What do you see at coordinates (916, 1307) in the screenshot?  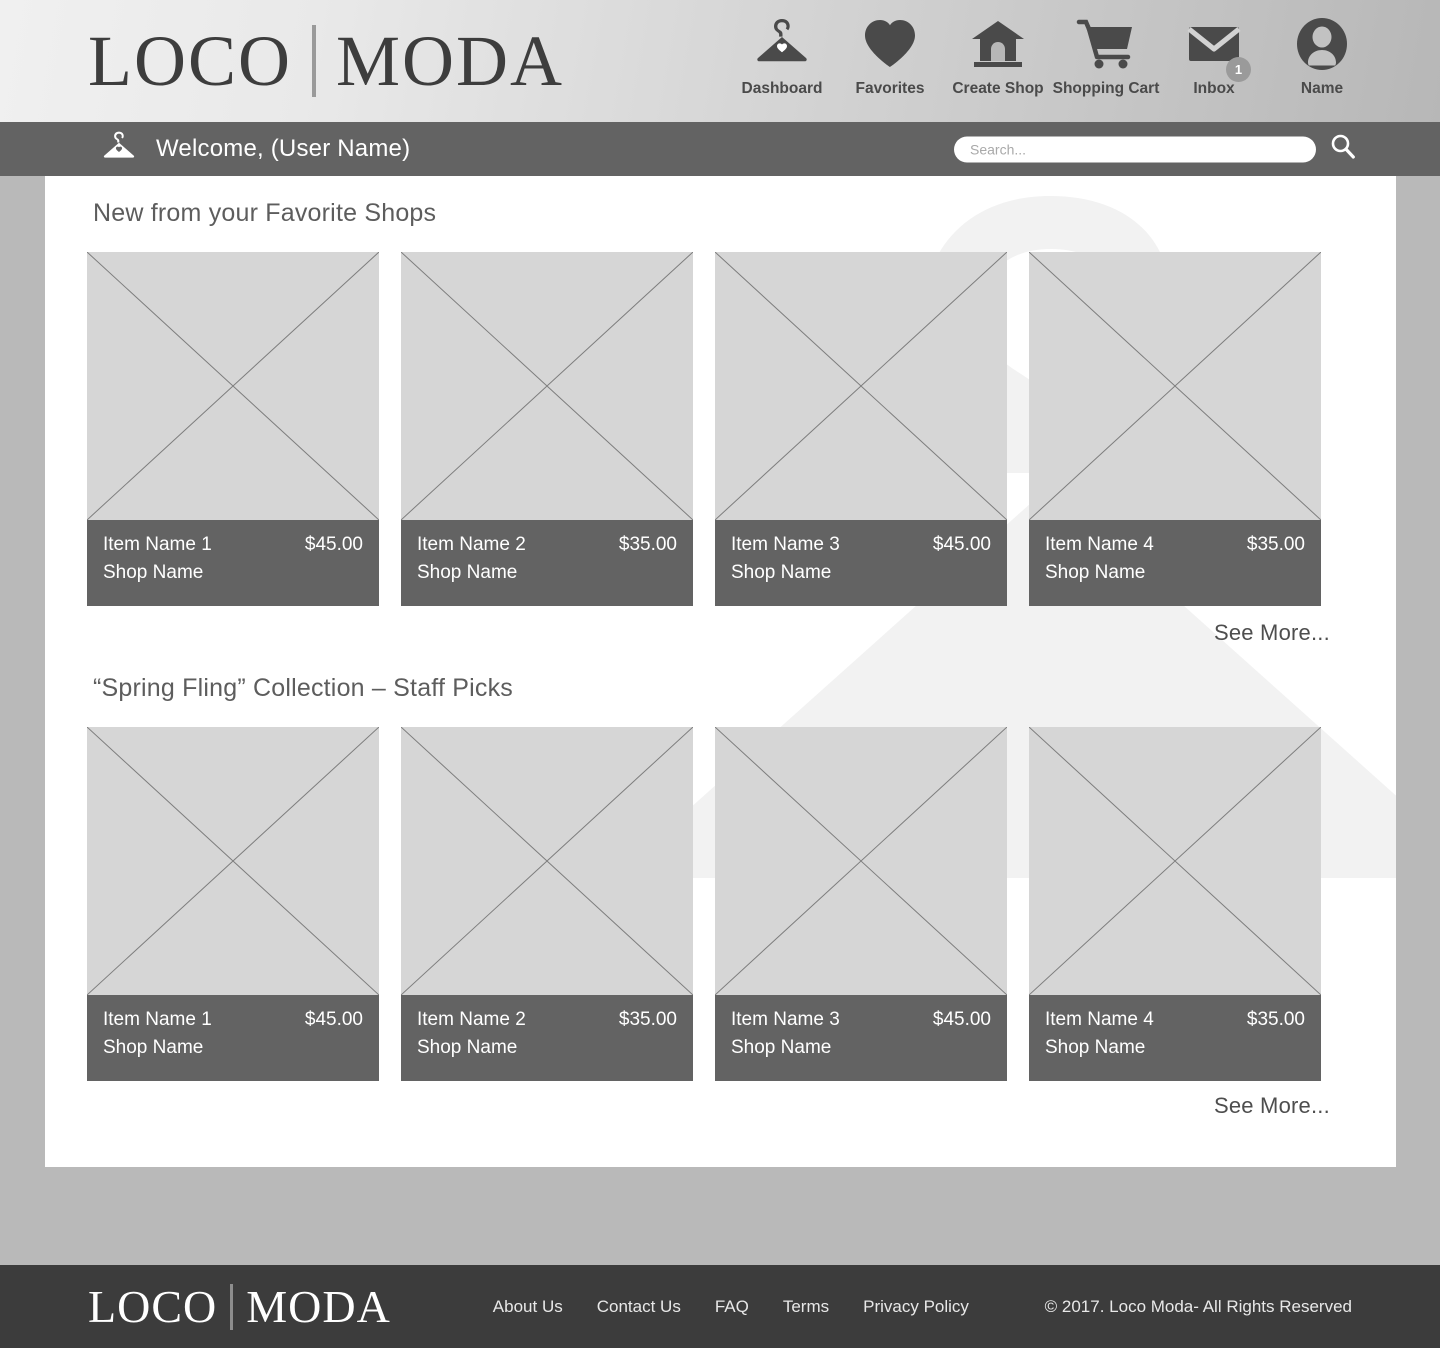 I see `footer-link-privacy-policy: Privacy Policy` at bounding box center [916, 1307].